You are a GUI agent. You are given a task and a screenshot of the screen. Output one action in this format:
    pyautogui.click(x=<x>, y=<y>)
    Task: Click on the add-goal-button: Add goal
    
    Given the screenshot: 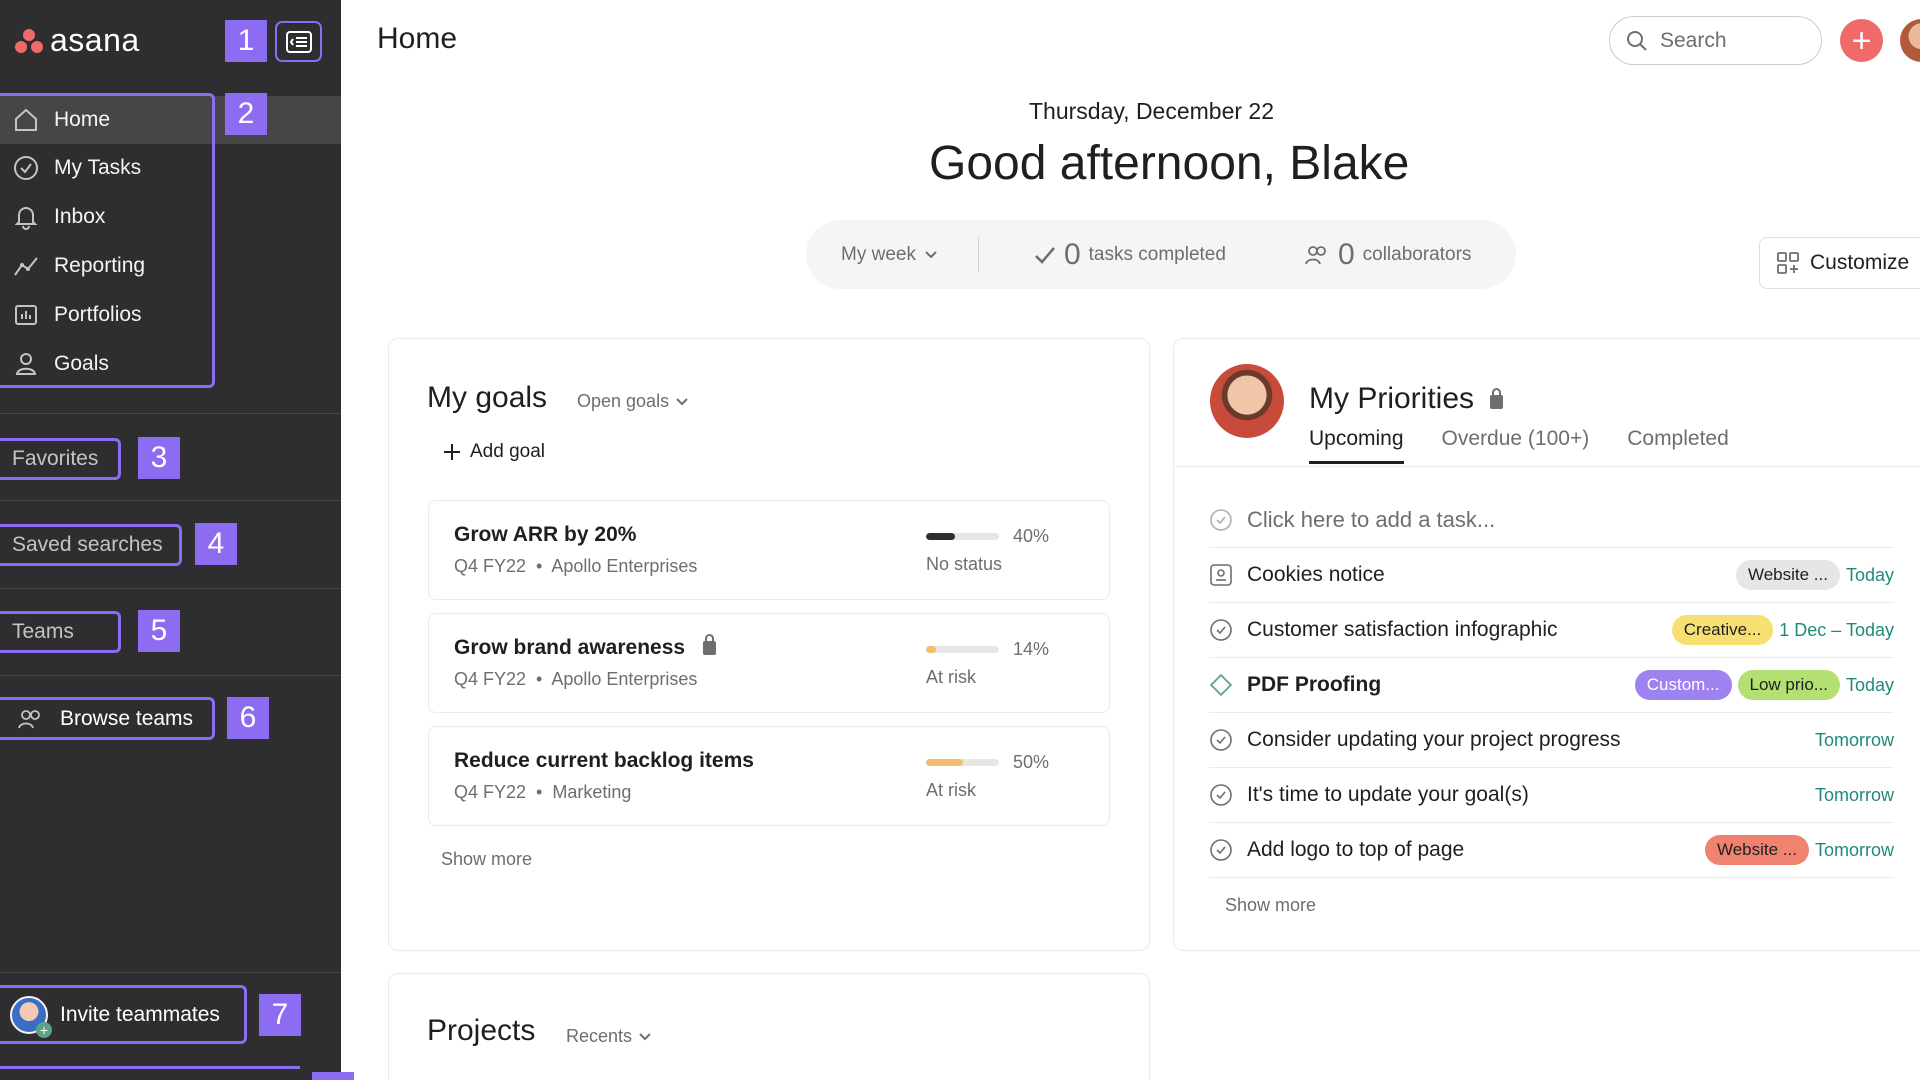 What is the action you would take?
    pyautogui.click(x=493, y=452)
    